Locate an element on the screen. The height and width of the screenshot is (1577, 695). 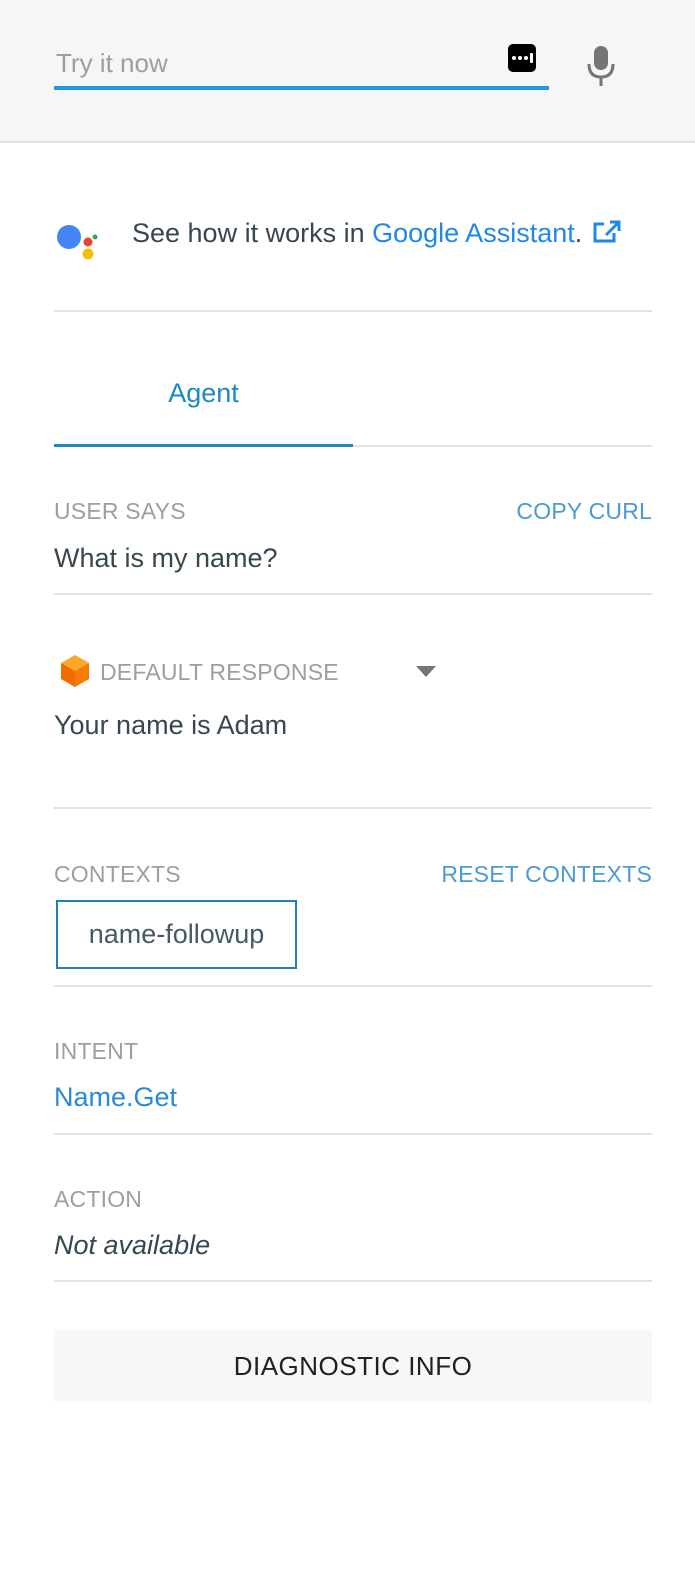
try-it-now-input is located at coordinates (301, 65).